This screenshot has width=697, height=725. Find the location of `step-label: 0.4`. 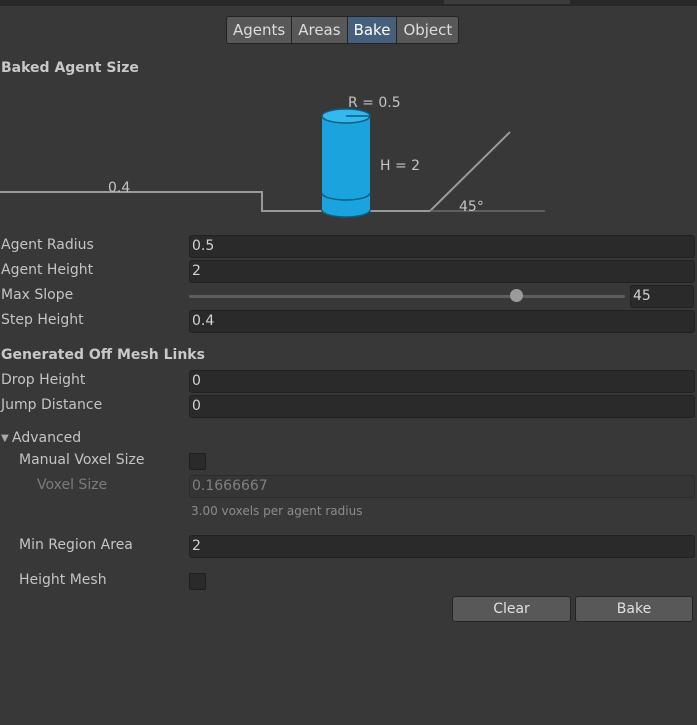

step-label: 0.4 is located at coordinates (119, 188).